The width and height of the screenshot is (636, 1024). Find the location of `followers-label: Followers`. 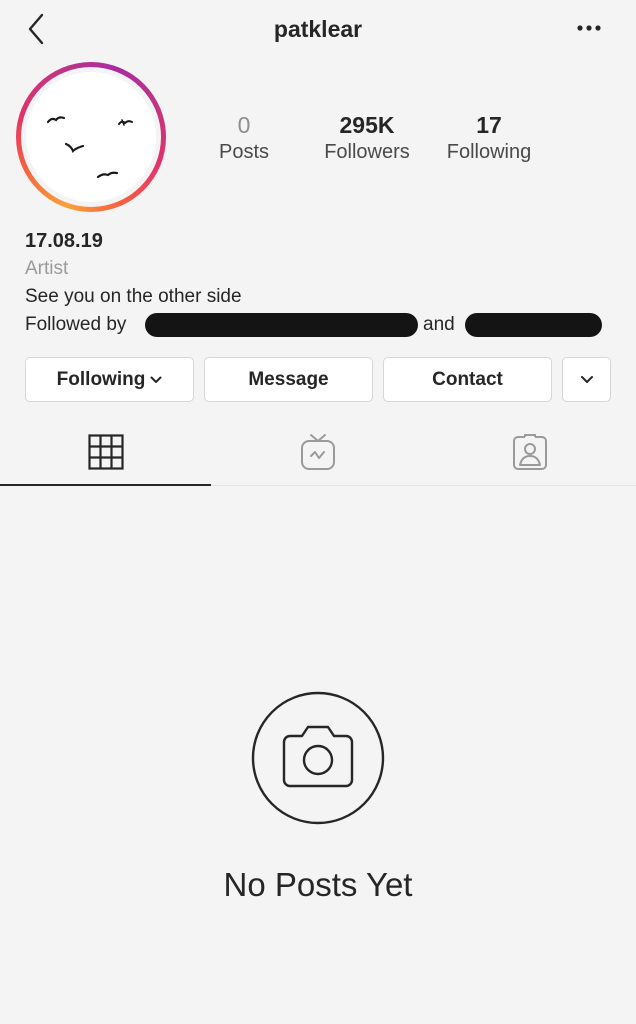

followers-label: Followers is located at coordinates (367, 152).